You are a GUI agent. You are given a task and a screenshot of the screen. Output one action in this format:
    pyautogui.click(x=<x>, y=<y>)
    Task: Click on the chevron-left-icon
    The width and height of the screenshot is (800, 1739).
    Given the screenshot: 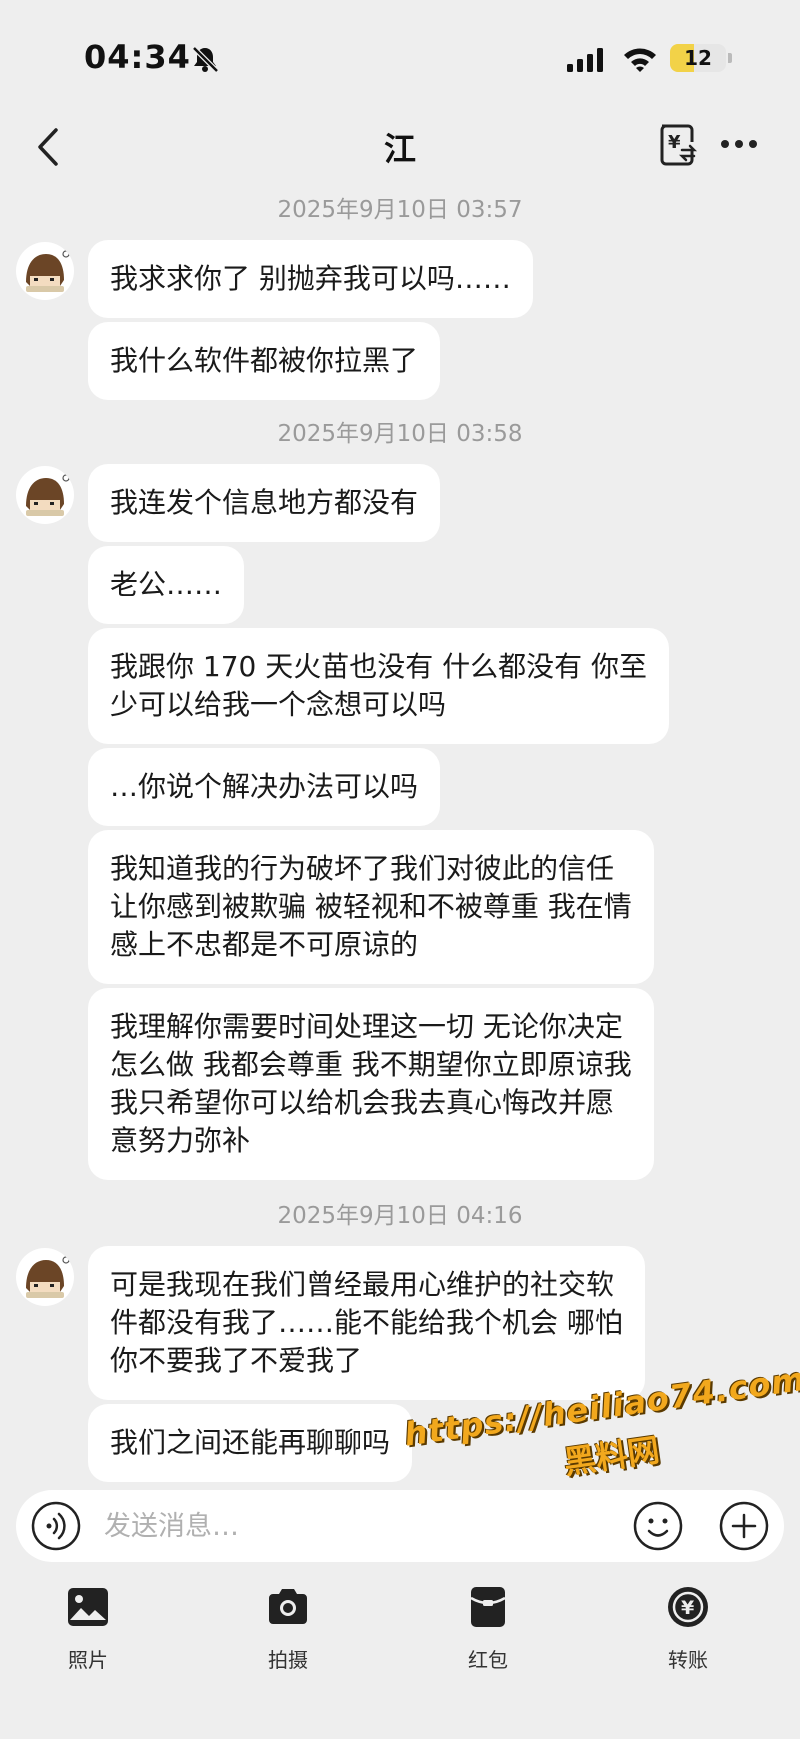 What is the action you would take?
    pyautogui.click(x=50, y=147)
    